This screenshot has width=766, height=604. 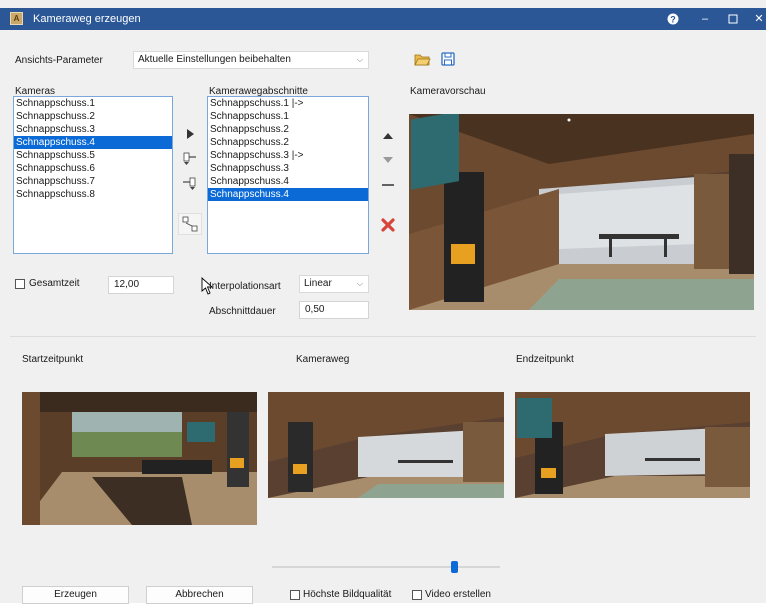 What do you see at coordinates (207, 285) in the screenshot?
I see `mouse-cursor-icon` at bounding box center [207, 285].